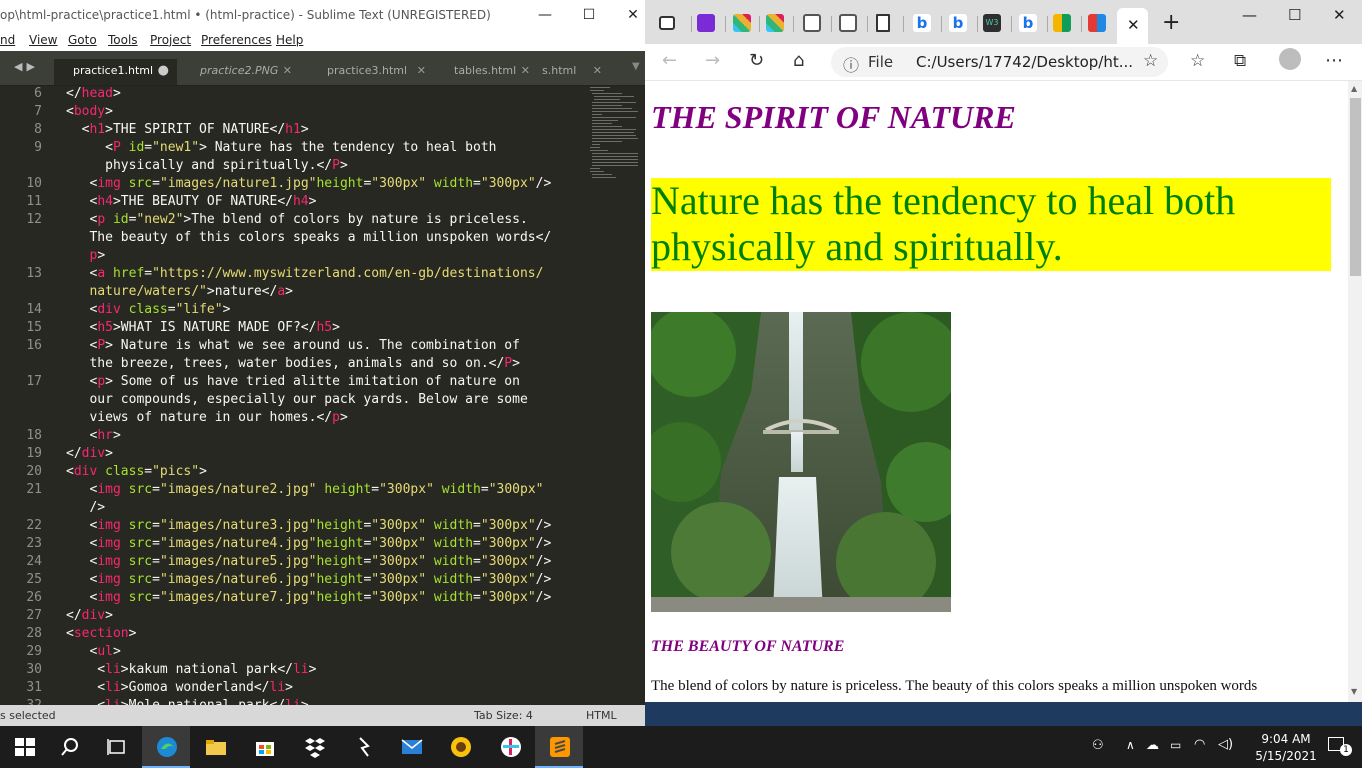  What do you see at coordinates (123, 40) in the screenshot?
I see `menu-item-tools: Tools` at bounding box center [123, 40].